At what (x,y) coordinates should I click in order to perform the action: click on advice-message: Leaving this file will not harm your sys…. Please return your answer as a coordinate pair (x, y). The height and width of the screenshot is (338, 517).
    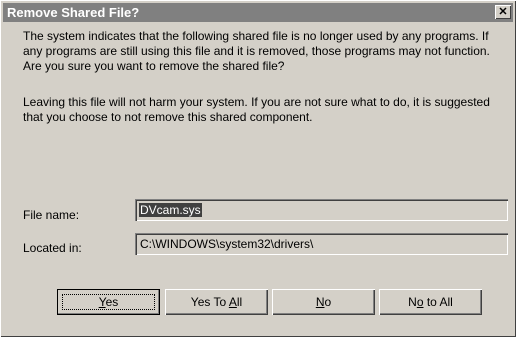
    Looking at the image, I should click on (256, 109).